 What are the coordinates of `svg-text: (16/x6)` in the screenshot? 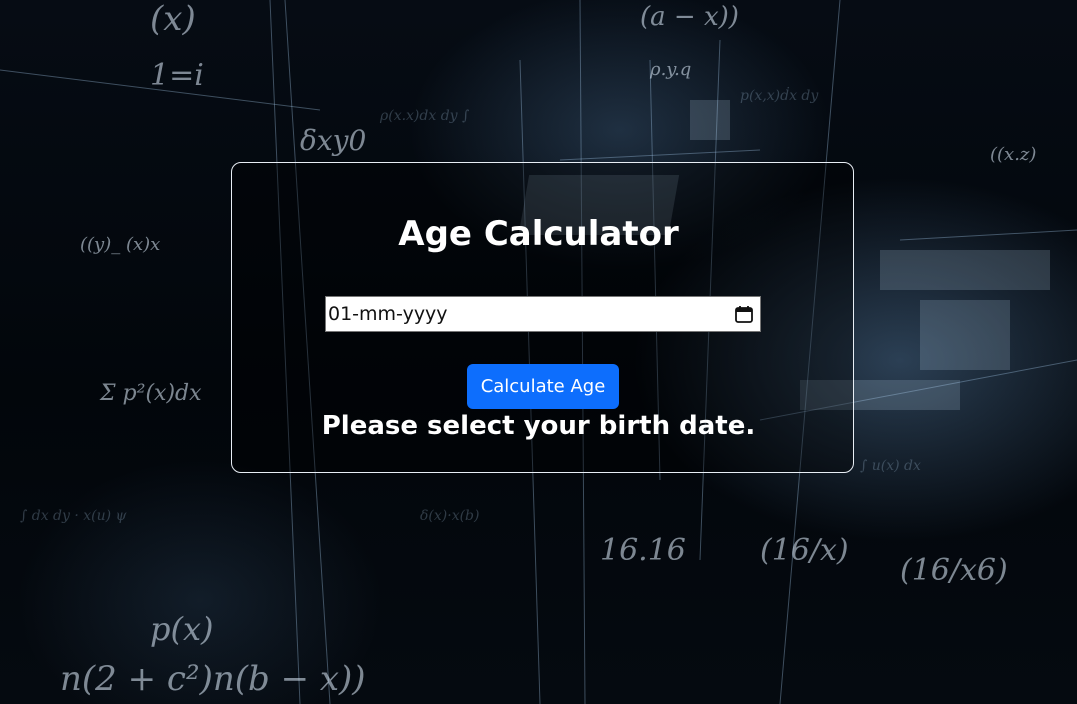 It's located at (954, 570).